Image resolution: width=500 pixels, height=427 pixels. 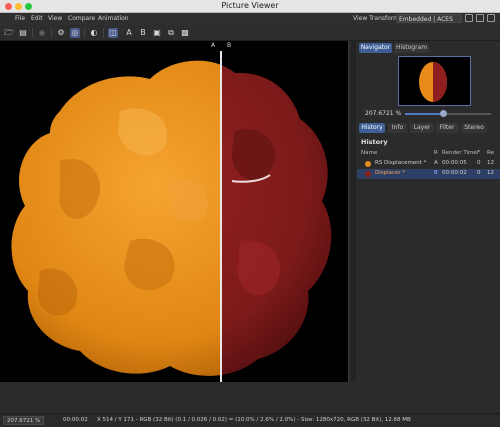 I want to click on status-render-time: 00:00:02, so click(x=75, y=420).